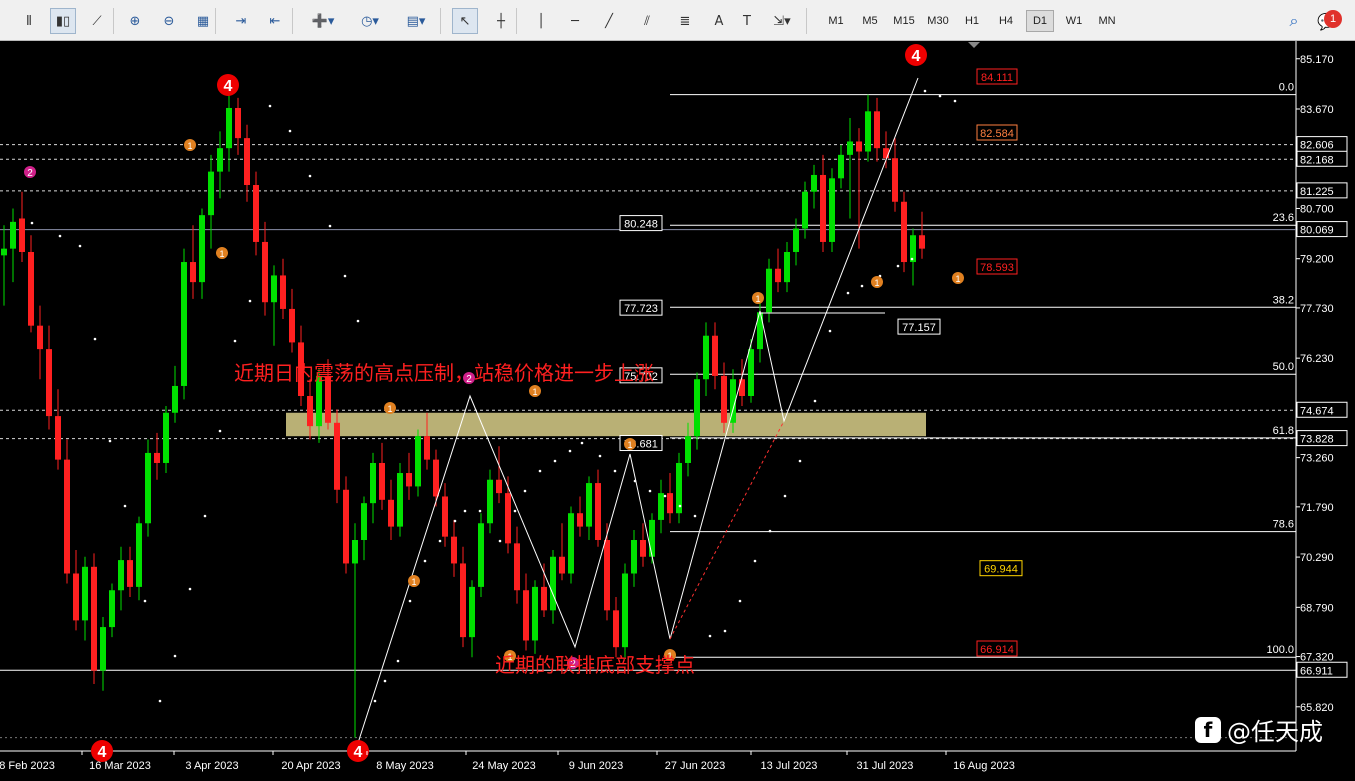  Describe the element at coordinates (647, 21) in the screenshot. I see `equidistant-channel-button: ⫽` at that location.